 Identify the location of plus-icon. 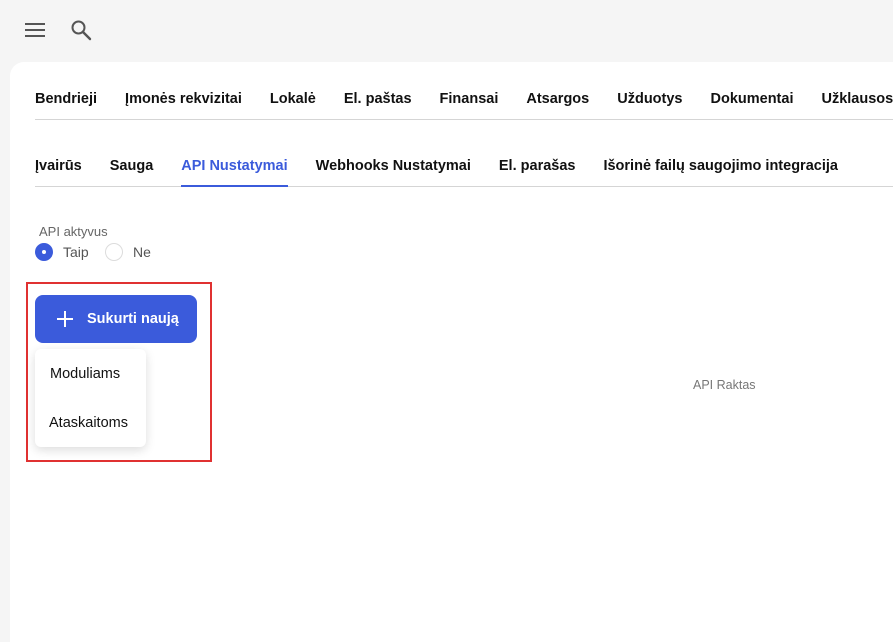
(65, 319).